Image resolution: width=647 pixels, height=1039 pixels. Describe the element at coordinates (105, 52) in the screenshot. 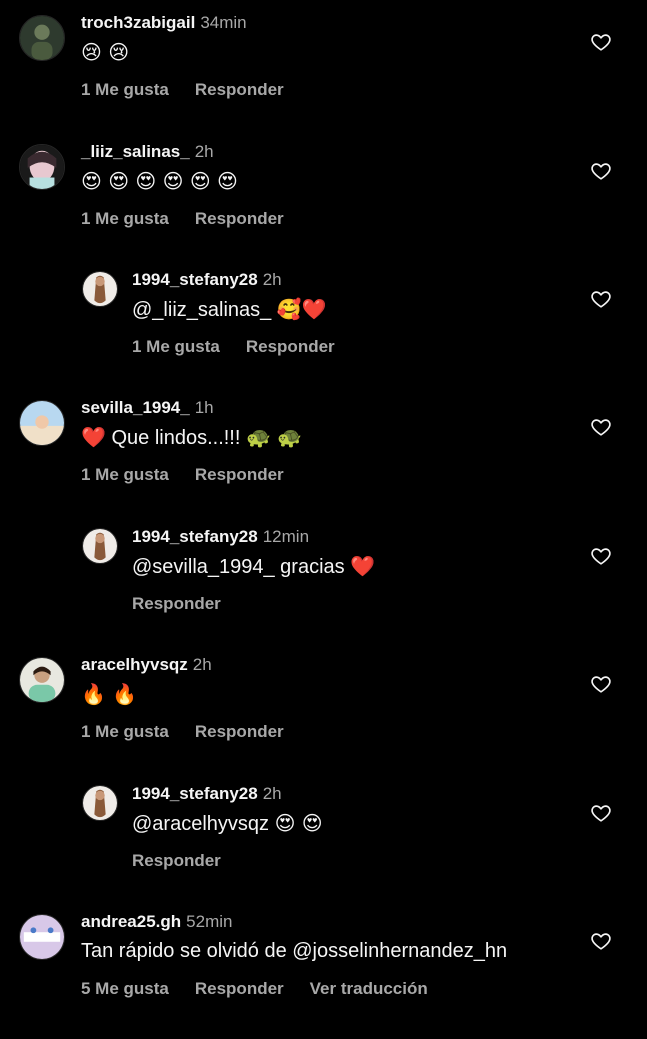

I see `comment-text: 😢 😢` at that location.